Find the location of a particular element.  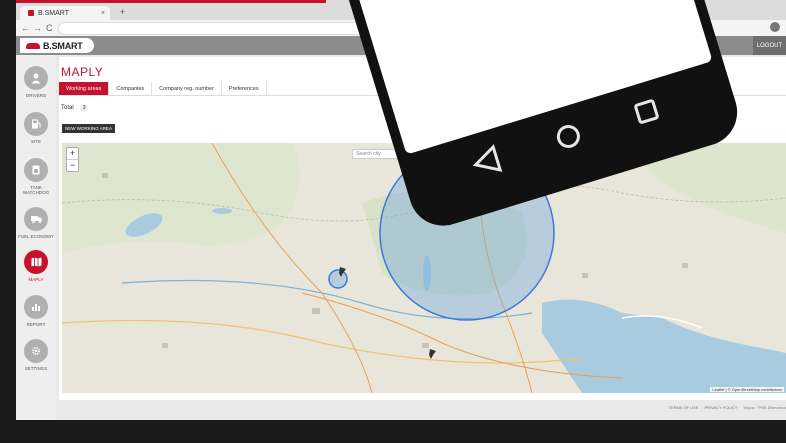

sidebar-label-fuel-economy: FUEL ECONOMY is located at coordinates (36, 236).